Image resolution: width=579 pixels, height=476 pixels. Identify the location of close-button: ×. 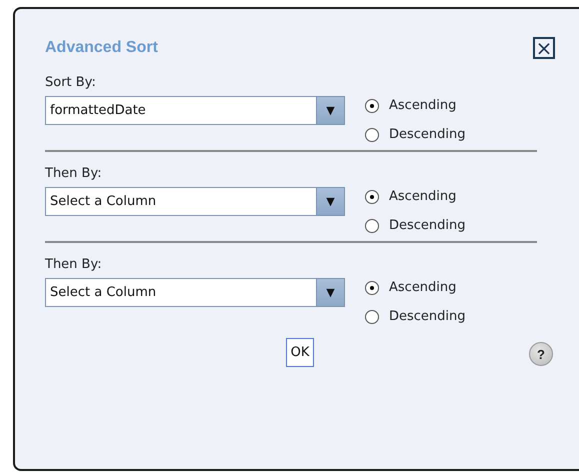
(544, 48).